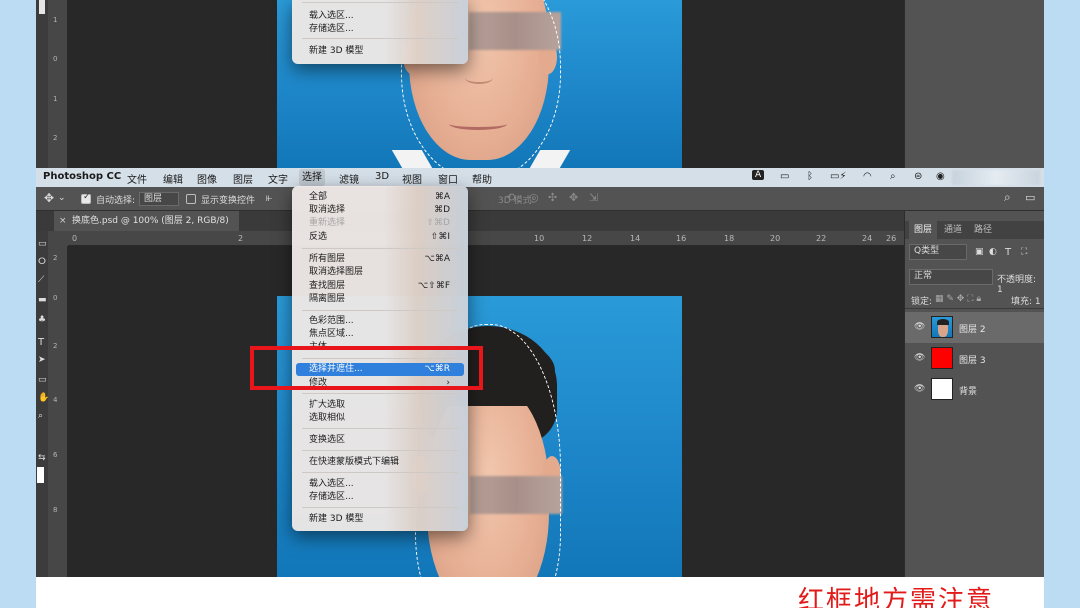 The image size is (1080, 608). Describe the element at coordinates (1026, 300) in the screenshot. I see `fill-label: 填充: 1` at that location.